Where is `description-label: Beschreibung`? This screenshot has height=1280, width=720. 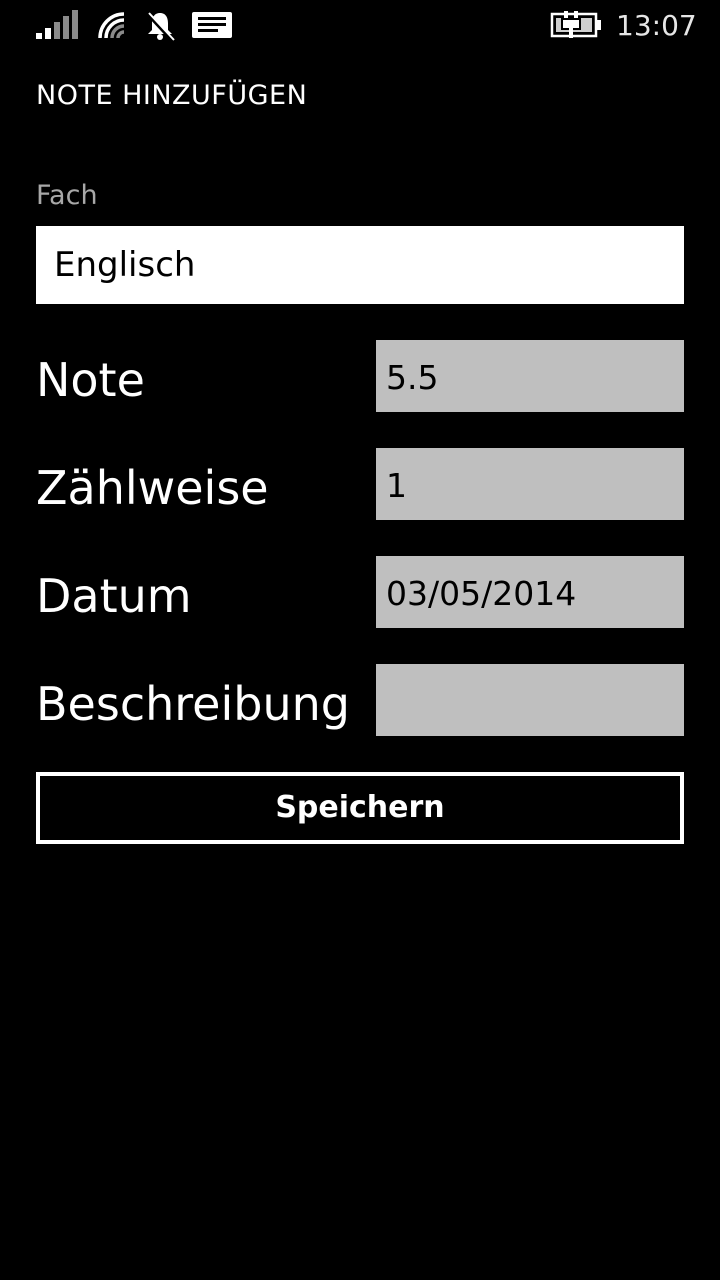
description-label: Beschreibung is located at coordinates (193, 704).